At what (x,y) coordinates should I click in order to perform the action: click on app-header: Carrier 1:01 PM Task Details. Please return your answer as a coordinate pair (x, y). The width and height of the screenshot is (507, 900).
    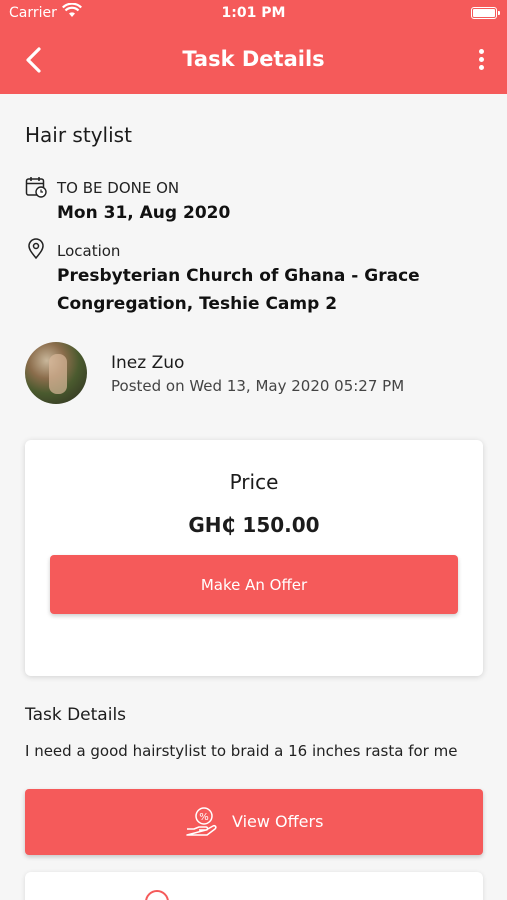
    Looking at the image, I should click on (253, 47).